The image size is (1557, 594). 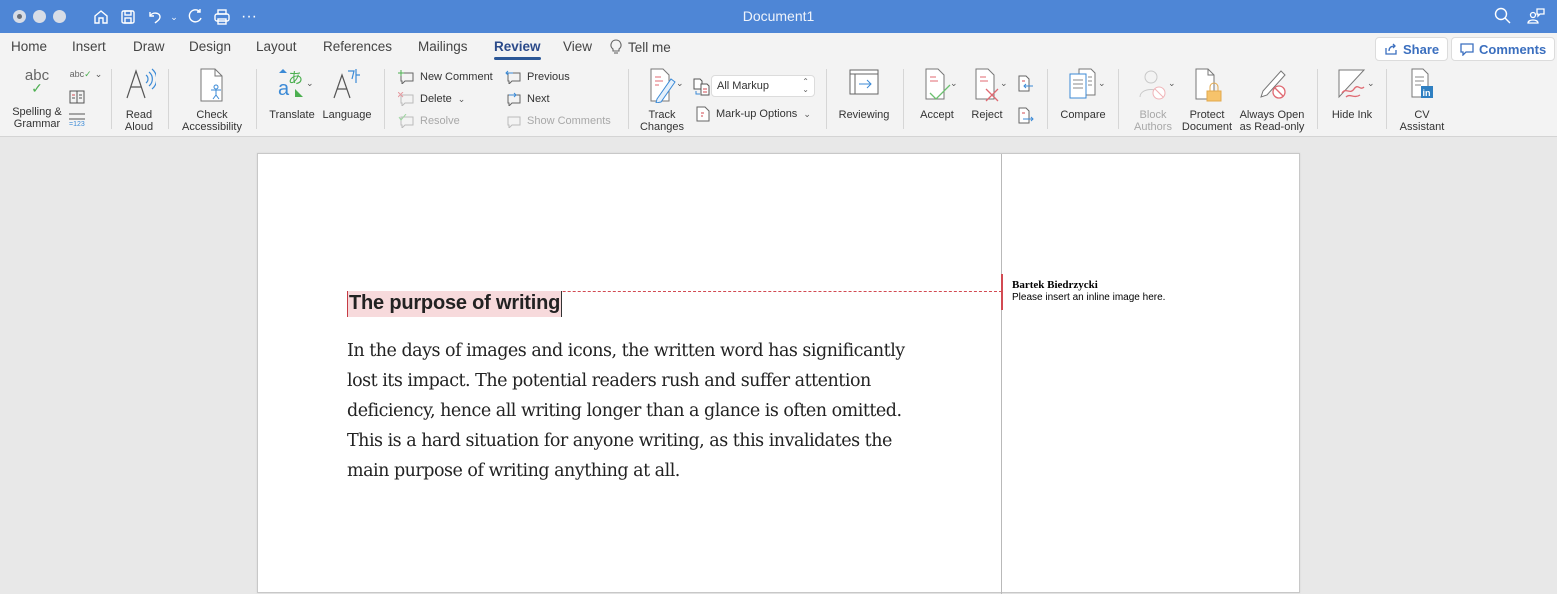 I want to click on next-label: Next, so click(x=538, y=99).